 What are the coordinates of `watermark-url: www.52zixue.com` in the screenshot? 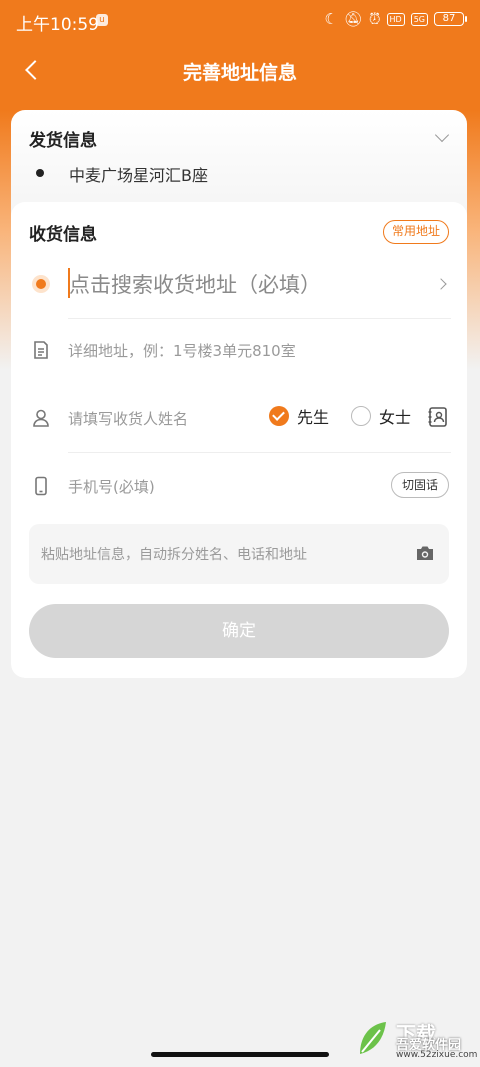 It's located at (437, 1055).